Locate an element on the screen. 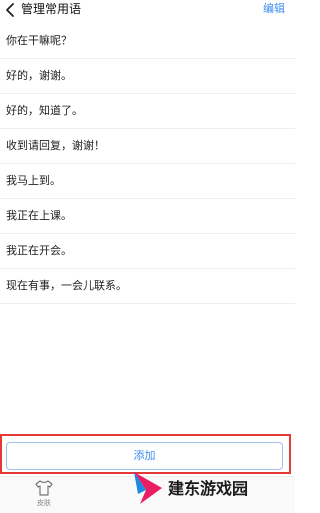 This screenshot has height=513, width=320. list-item: 现在有事，一会儿联系。 is located at coordinates (147, 286).